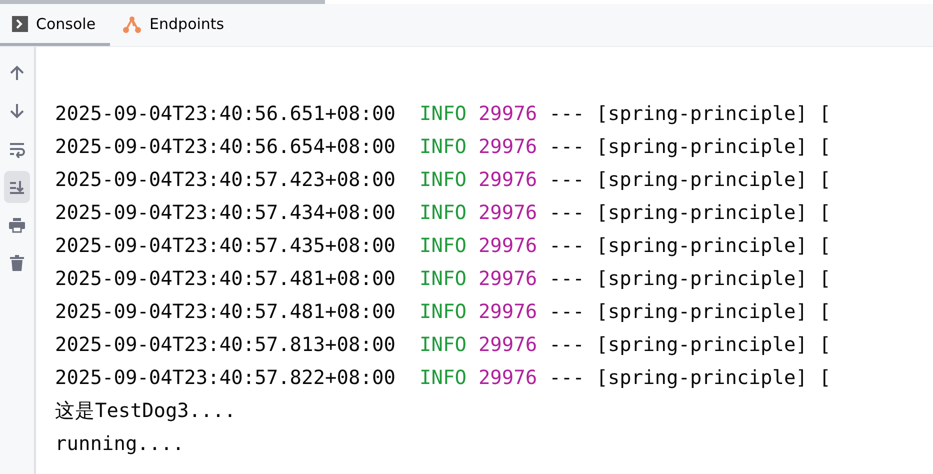 This screenshot has width=933, height=474. Describe the element at coordinates (225, 378) in the screenshot. I see `log-timestamp: 2025-09-04T23:40:57.822+08:00` at that location.